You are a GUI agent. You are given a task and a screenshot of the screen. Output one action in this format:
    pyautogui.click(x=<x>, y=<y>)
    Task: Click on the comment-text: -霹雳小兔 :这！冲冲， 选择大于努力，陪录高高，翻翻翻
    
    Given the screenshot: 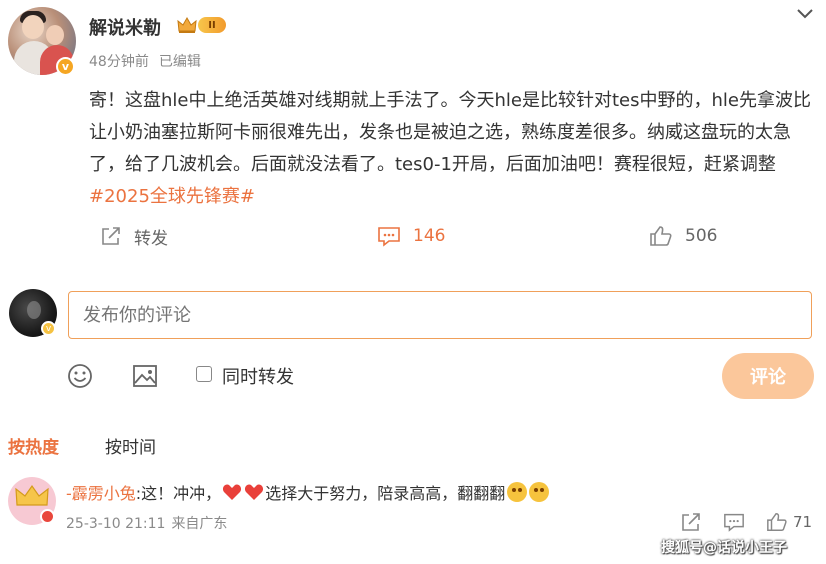 What is the action you would take?
    pyautogui.click(x=308, y=492)
    